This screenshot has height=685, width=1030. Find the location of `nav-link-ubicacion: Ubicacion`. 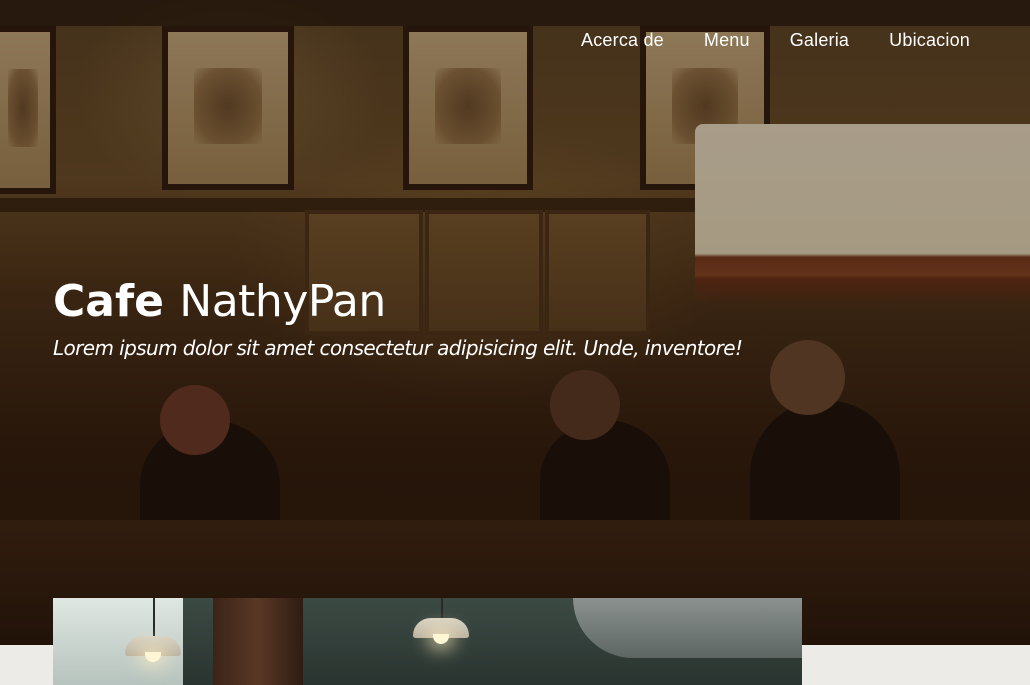

nav-link-ubicacion: Ubicacion is located at coordinates (919, 40).